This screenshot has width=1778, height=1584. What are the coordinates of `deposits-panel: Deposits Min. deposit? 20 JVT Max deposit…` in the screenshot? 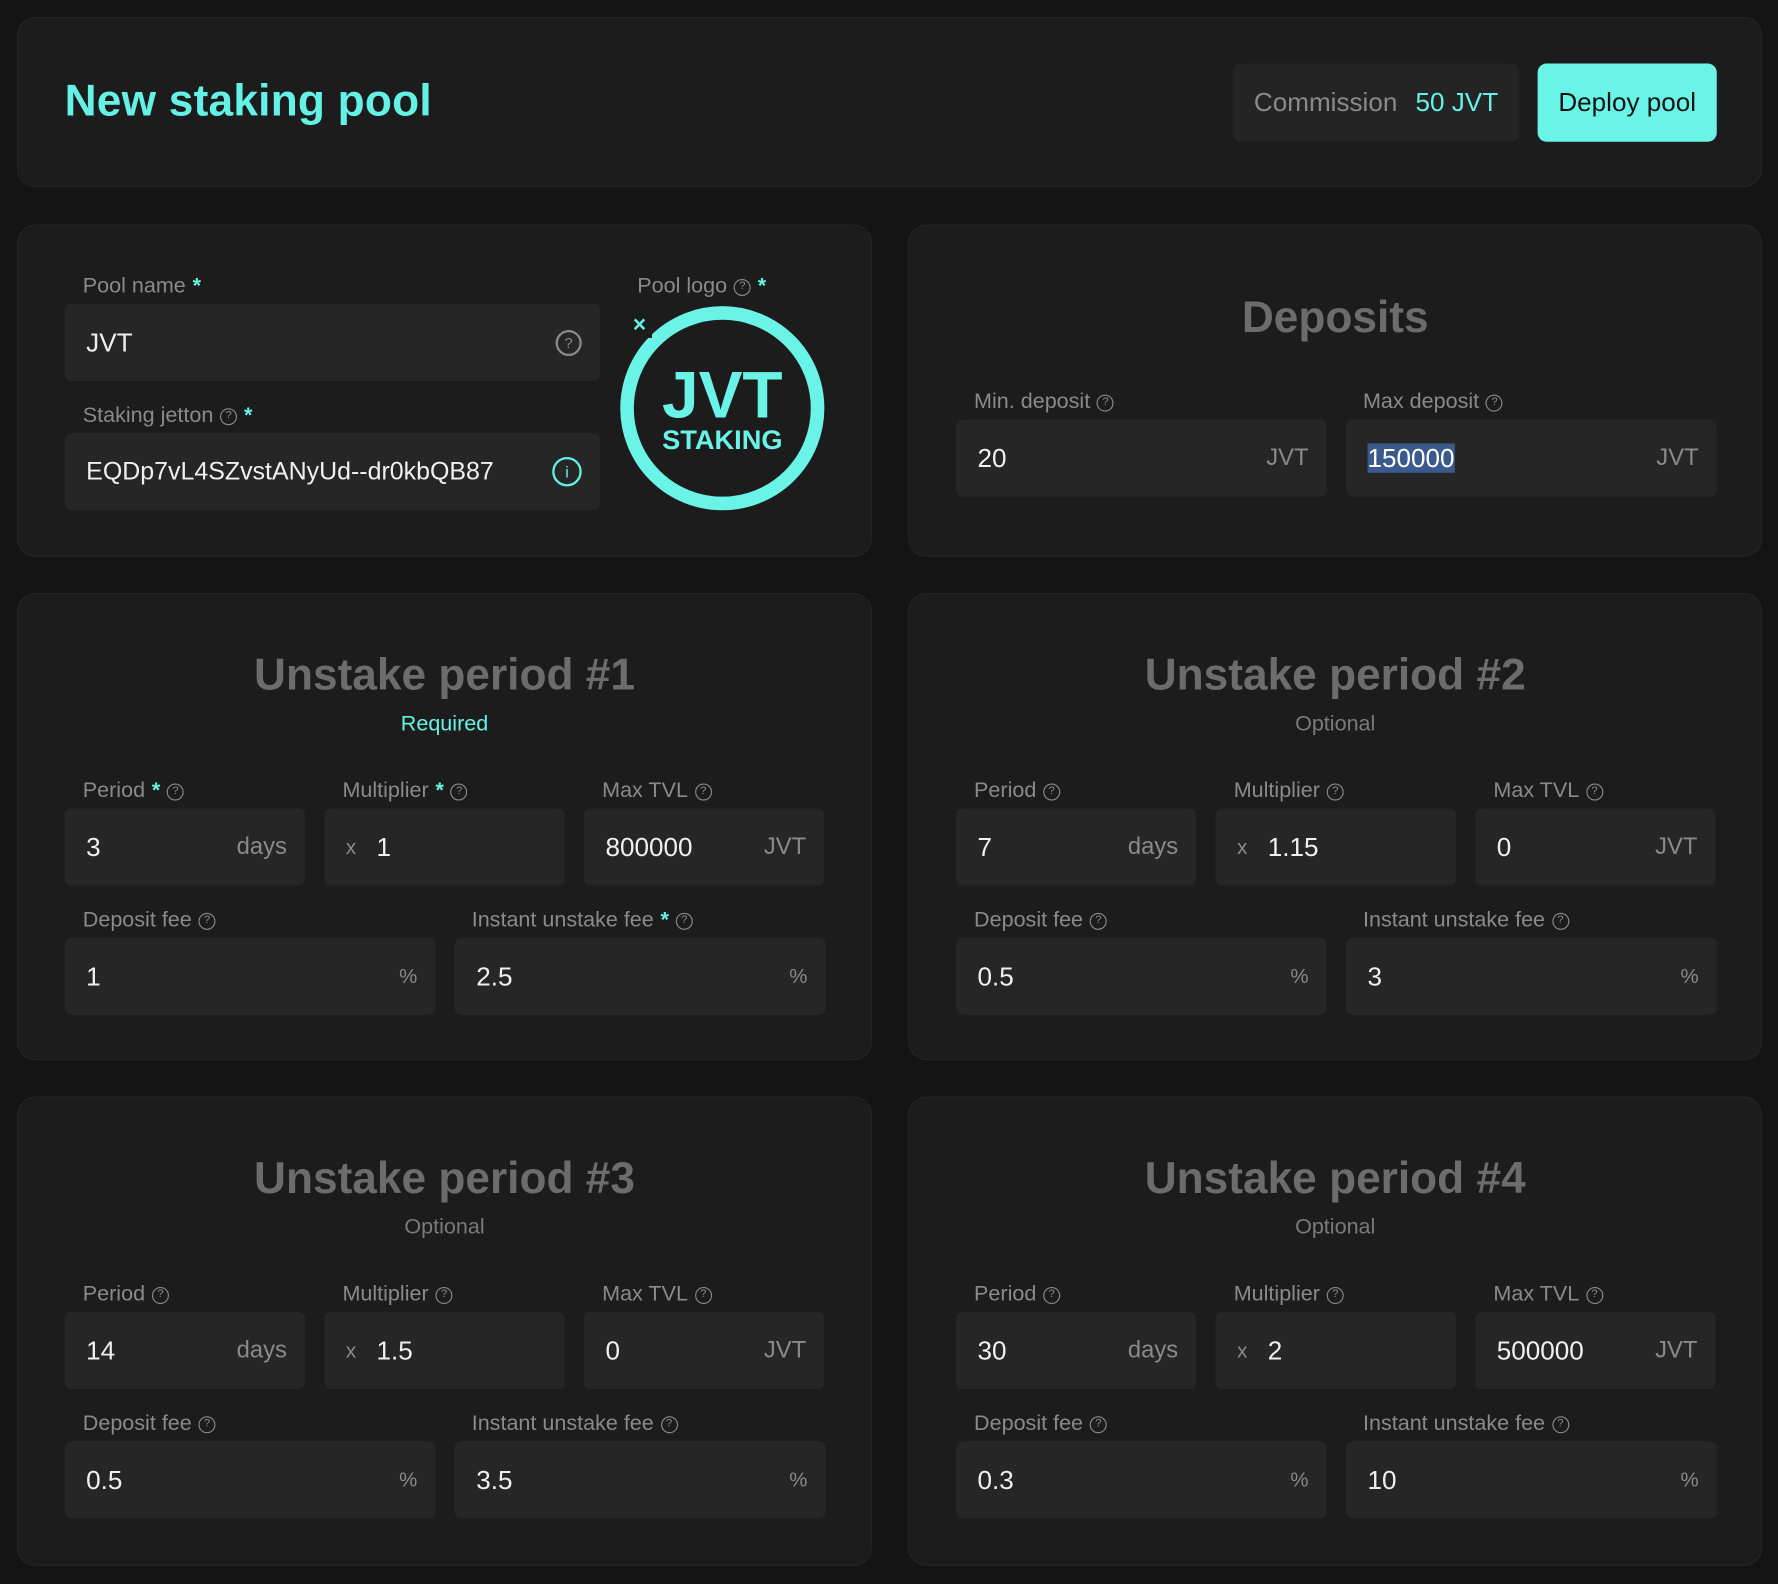 It's located at (1335, 390).